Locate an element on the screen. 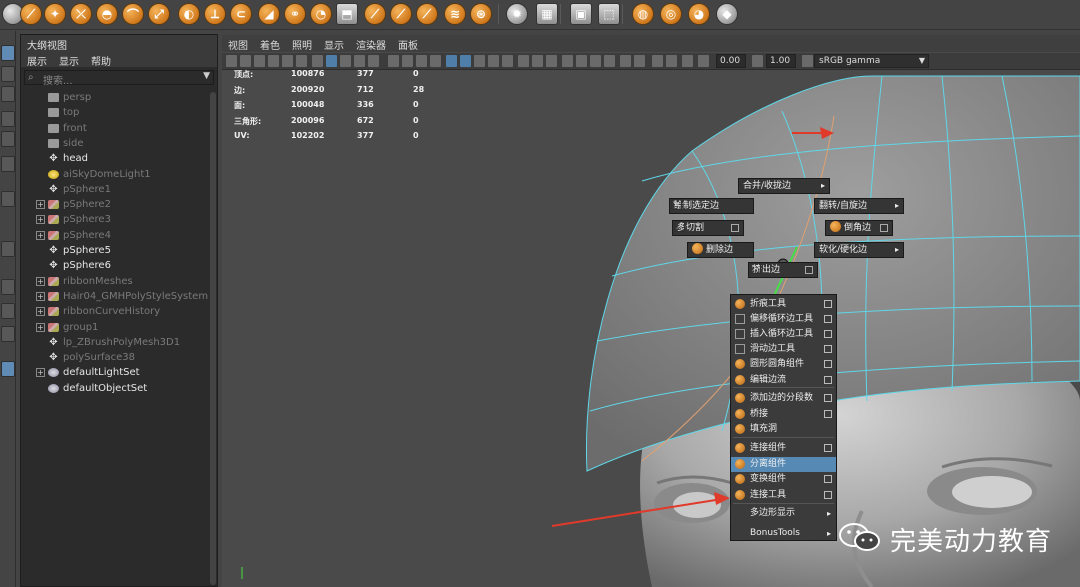 This screenshot has height=587, width=1080. outliner-scrollbar is located at coordinates (213, 337).